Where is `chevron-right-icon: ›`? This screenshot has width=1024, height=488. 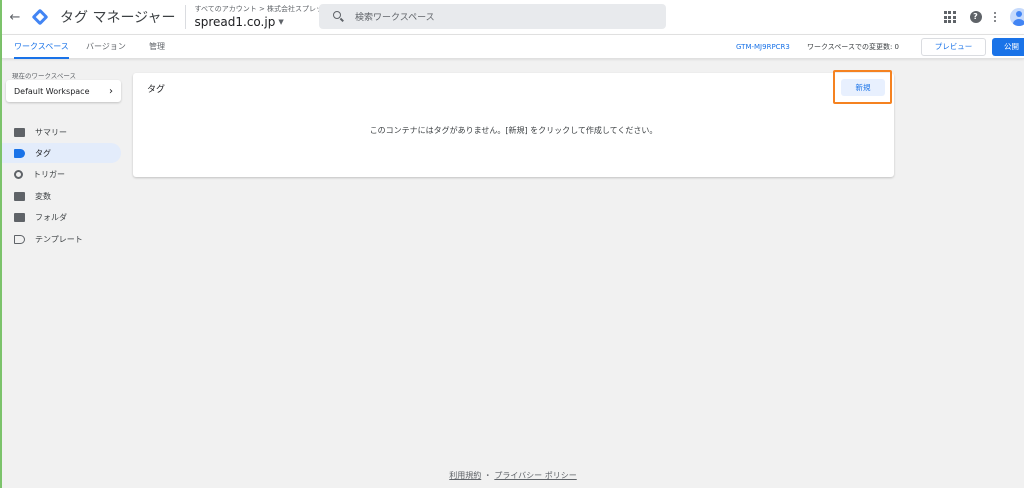 chevron-right-icon: › is located at coordinates (111, 91).